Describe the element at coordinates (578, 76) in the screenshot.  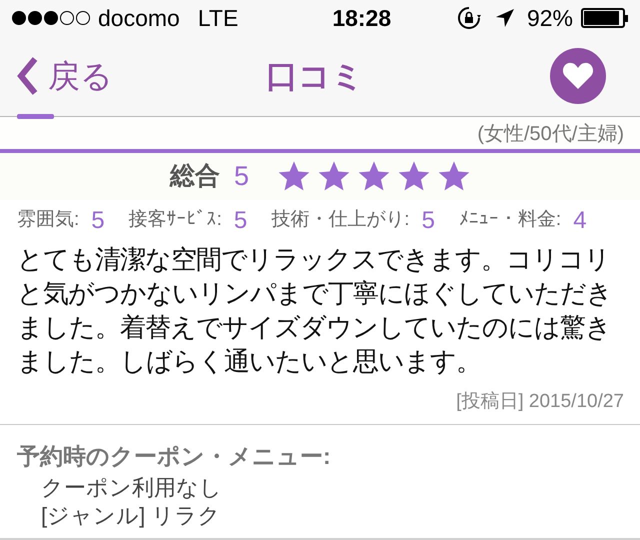
I see `heart-icon` at that location.